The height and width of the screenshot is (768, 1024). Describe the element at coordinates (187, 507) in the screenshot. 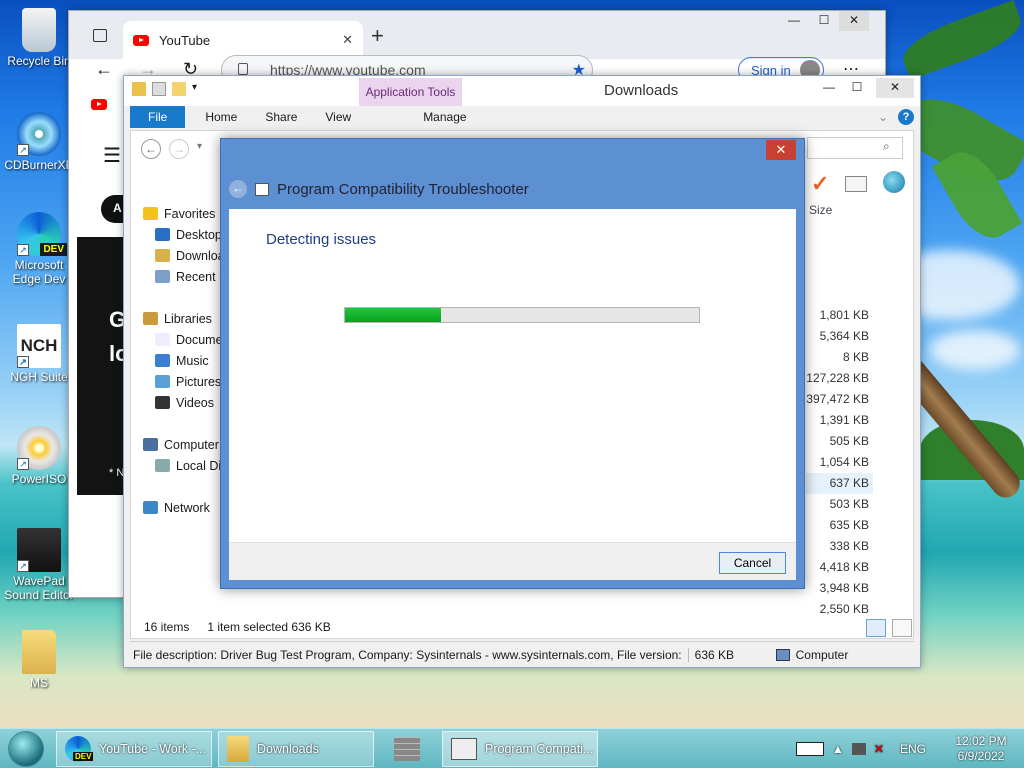

I see `nav-item-label: Network` at that location.